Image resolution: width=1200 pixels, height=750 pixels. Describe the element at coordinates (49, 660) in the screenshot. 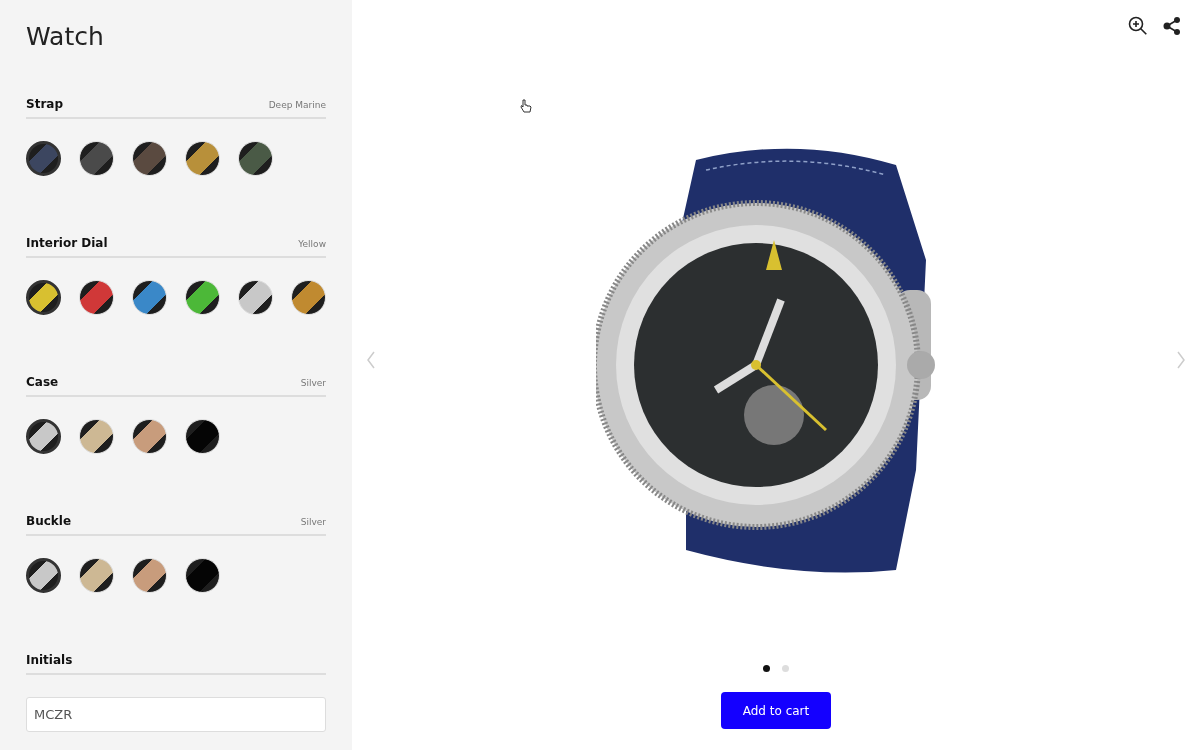

I see `section-label: Initials` at that location.